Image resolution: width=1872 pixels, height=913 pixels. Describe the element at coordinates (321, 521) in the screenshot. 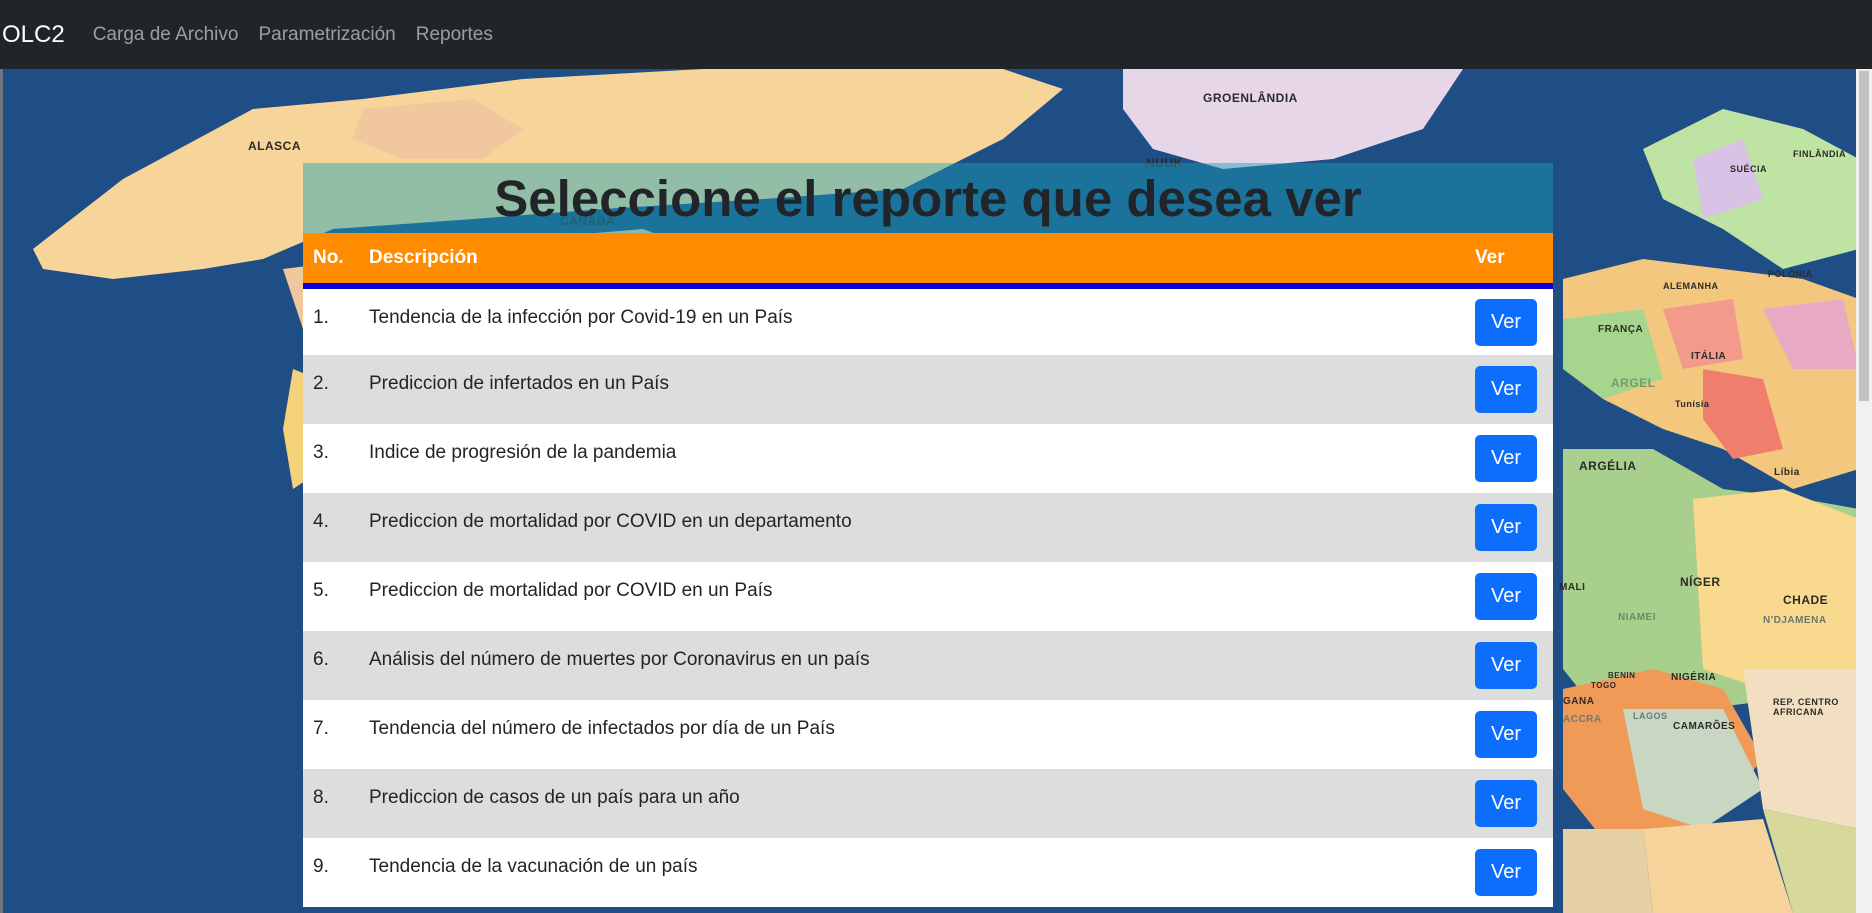

I see `row-number: 4.` at that location.